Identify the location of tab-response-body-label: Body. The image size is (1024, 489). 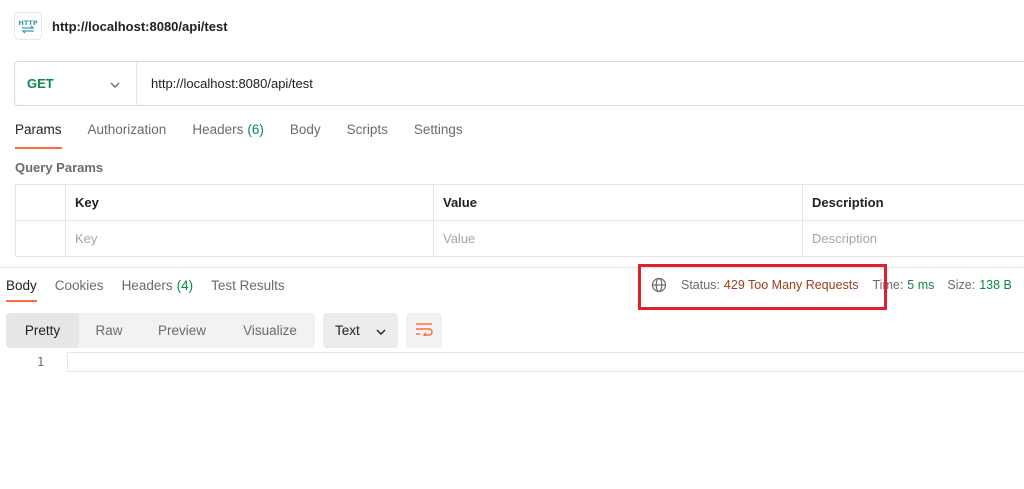
(21, 285).